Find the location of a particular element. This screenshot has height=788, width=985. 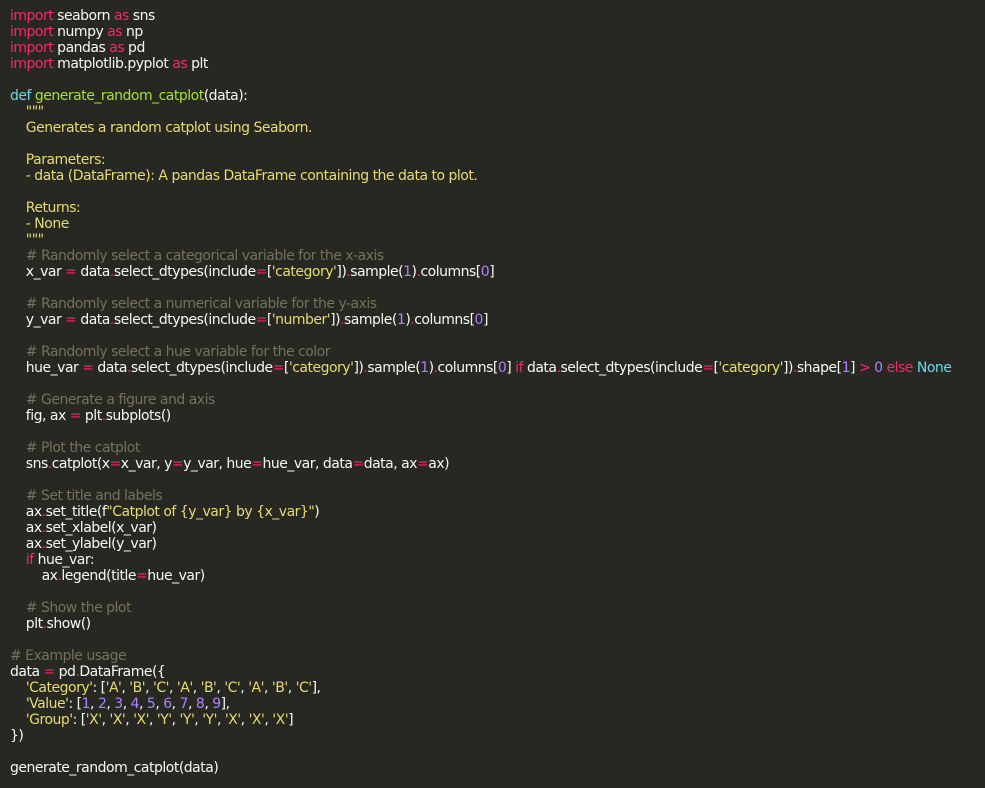

code-token: 'number' is located at coordinates (301, 320).